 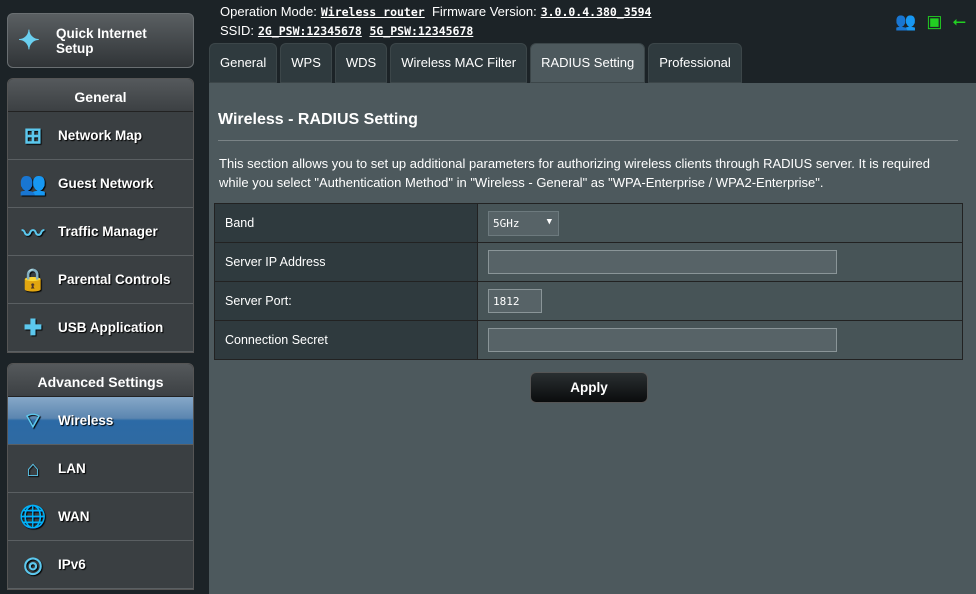 What do you see at coordinates (905, 22) in the screenshot?
I see `clients-icon: 👥` at bounding box center [905, 22].